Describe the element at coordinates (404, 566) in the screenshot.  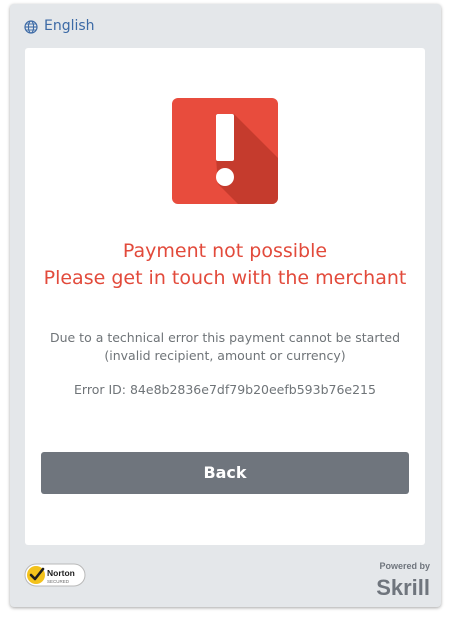
I see `svg-text: Powered by` at that location.